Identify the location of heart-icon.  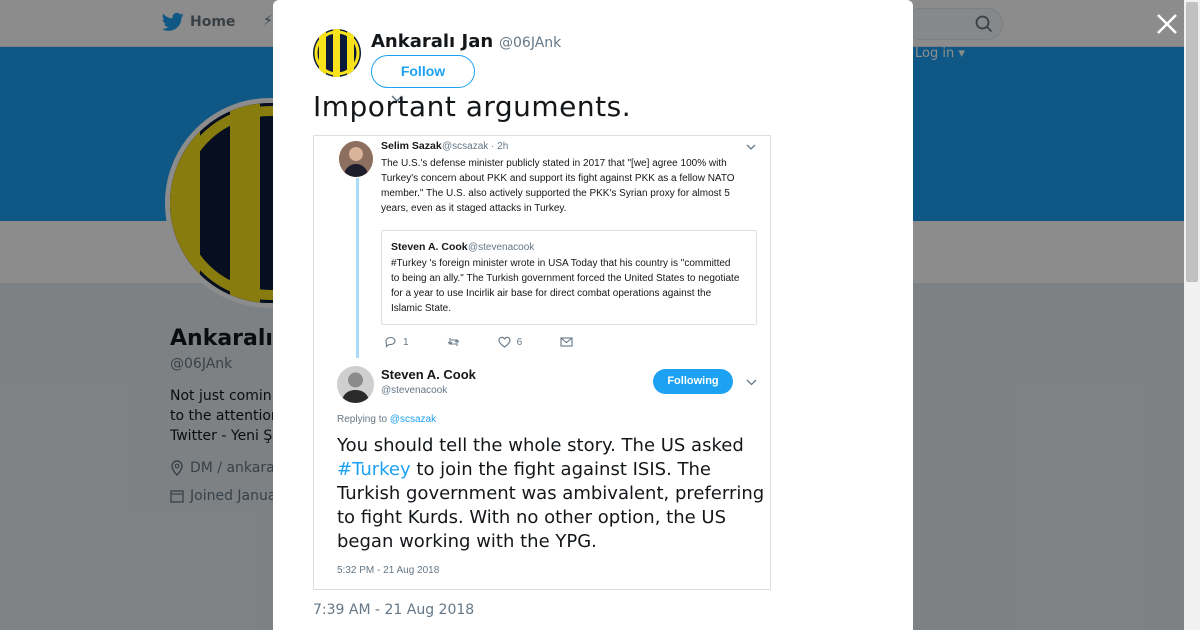
(504, 342).